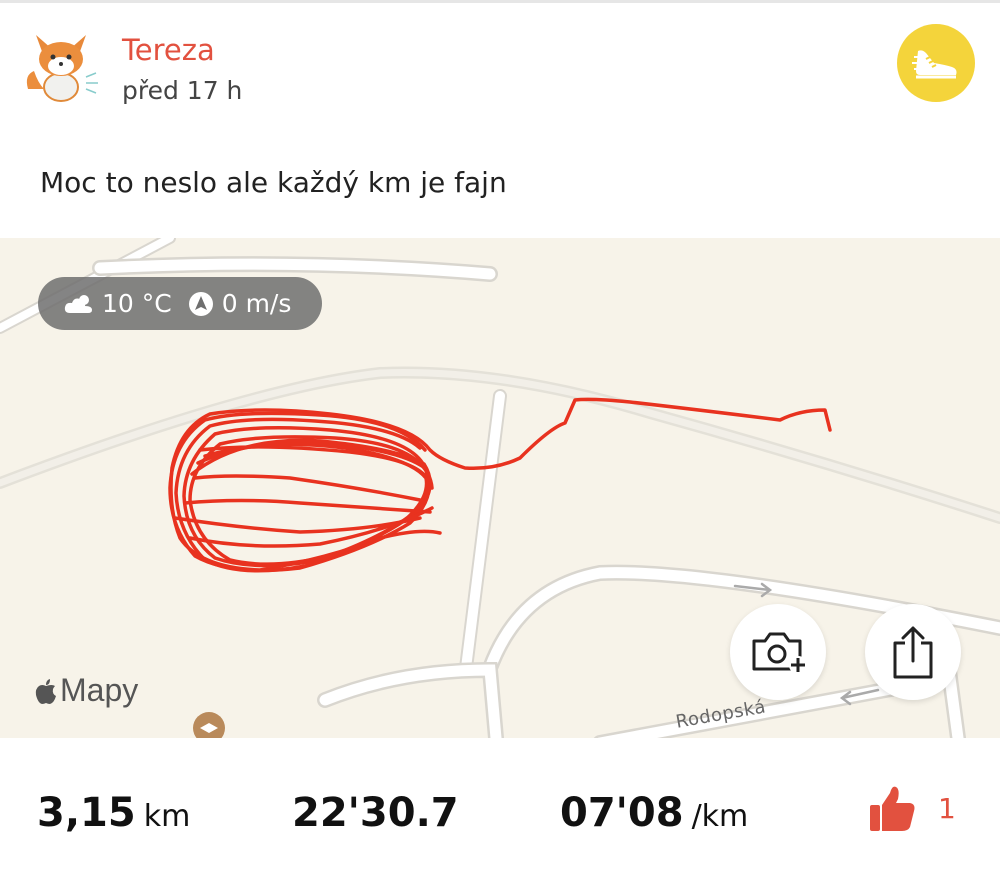 Image resolution: width=1000 pixels, height=880 pixels. I want to click on camera-plus-icon, so click(779, 653).